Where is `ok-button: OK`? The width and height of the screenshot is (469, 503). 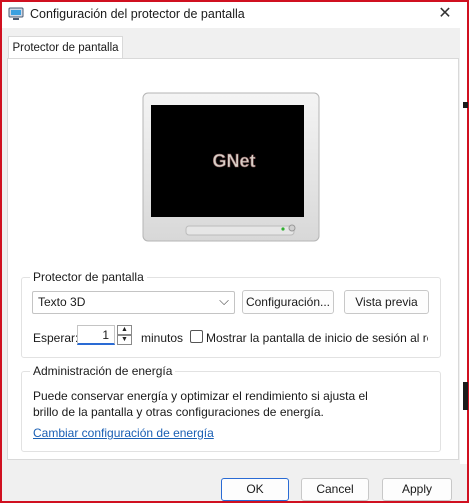
ok-button: OK is located at coordinates (255, 489).